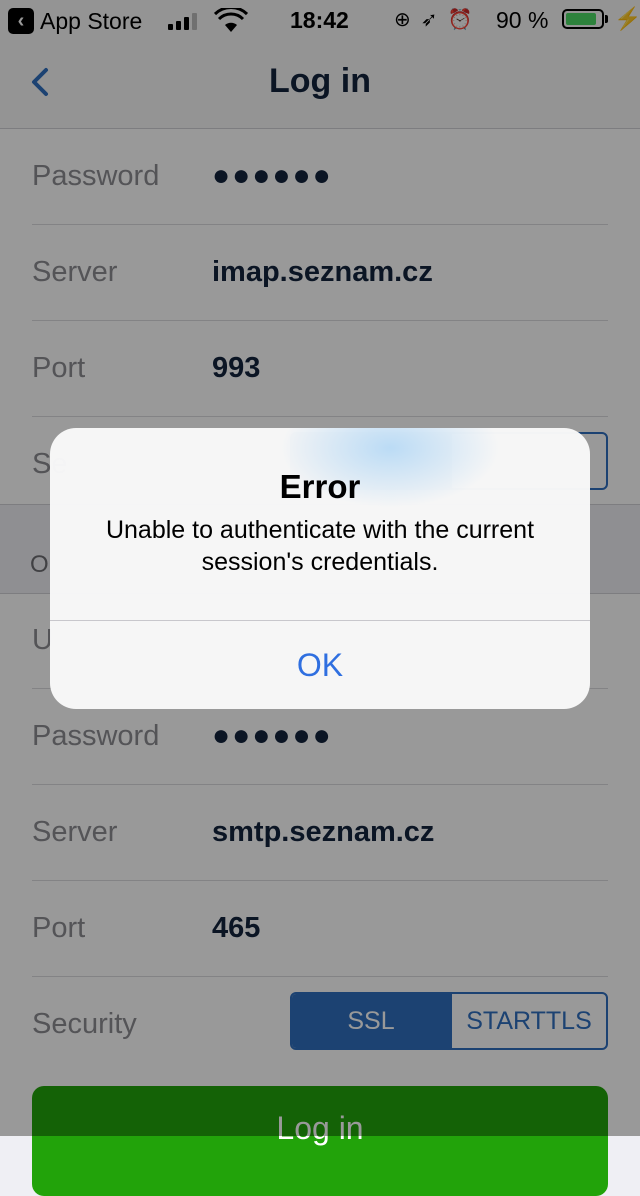 This screenshot has height=1196, width=640. I want to click on alert-ok-button: OK, so click(320, 665).